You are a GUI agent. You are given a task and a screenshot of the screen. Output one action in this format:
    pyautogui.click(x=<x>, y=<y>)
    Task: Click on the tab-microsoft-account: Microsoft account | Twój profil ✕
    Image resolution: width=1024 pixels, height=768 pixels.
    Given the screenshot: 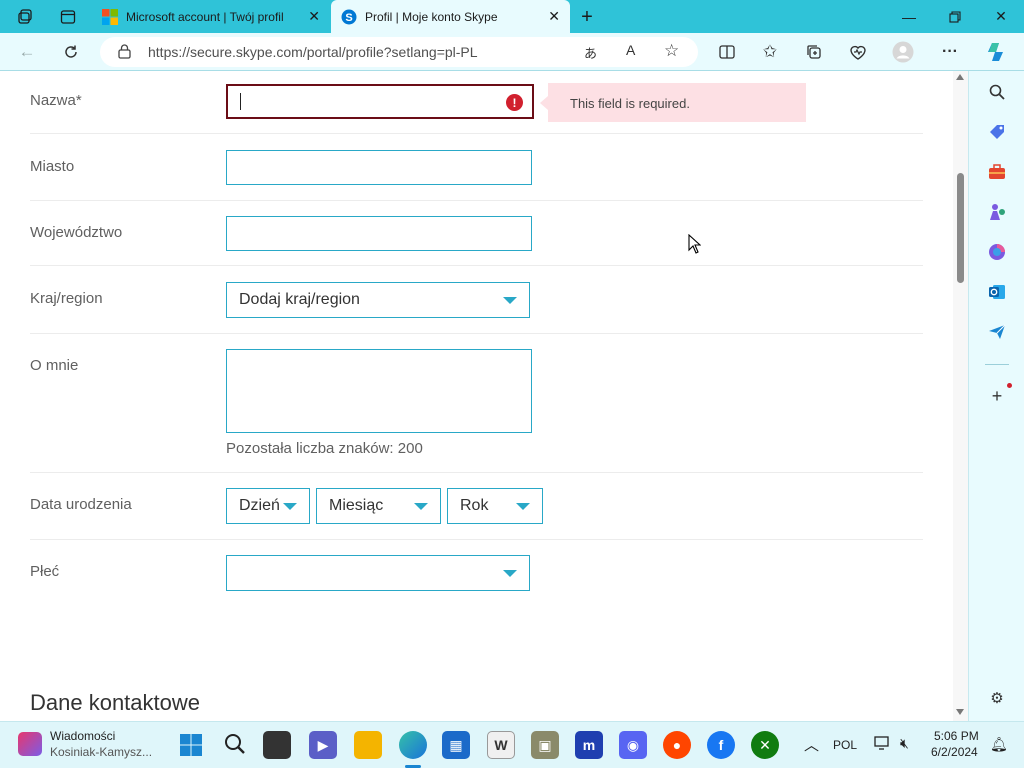 What is the action you would take?
    pyautogui.click(x=211, y=16)
    